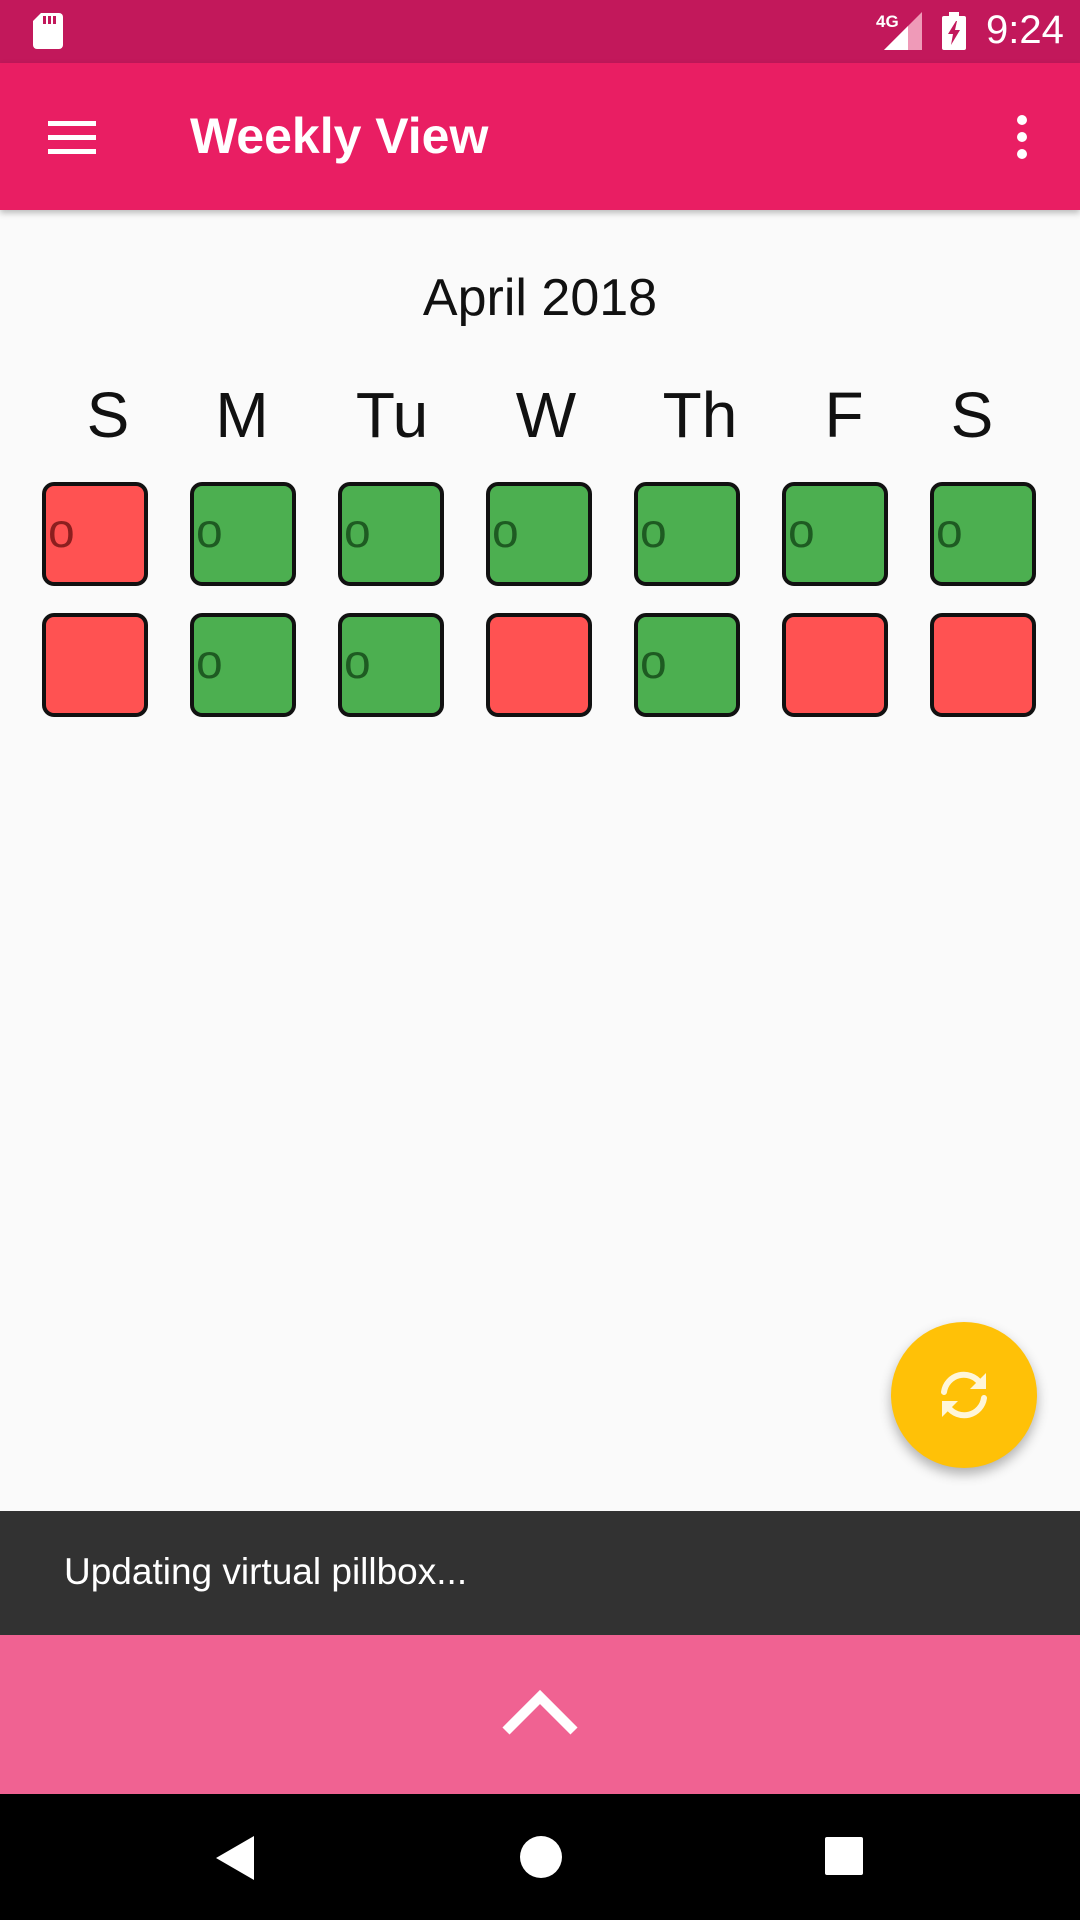 This screenshot has height=1920, width=1080. What do you see at coordinates (844, 1856) in the screenshot?
I see `recents-icon` at bounding box center [844, 1856].